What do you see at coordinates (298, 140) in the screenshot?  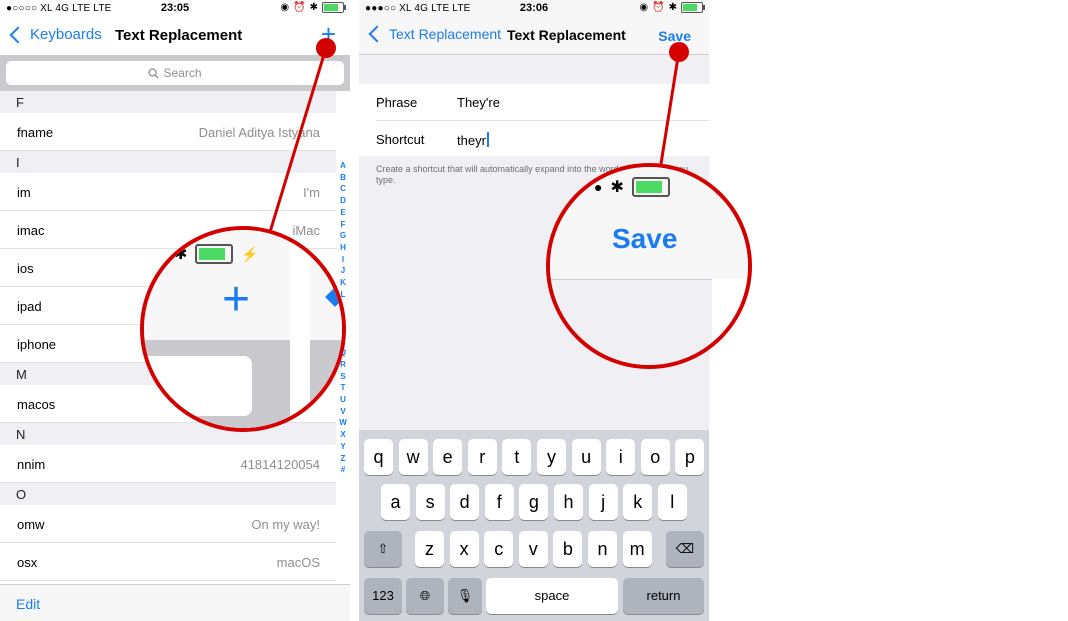 I see `annotation-line-left` at bounding box center [298, 140].